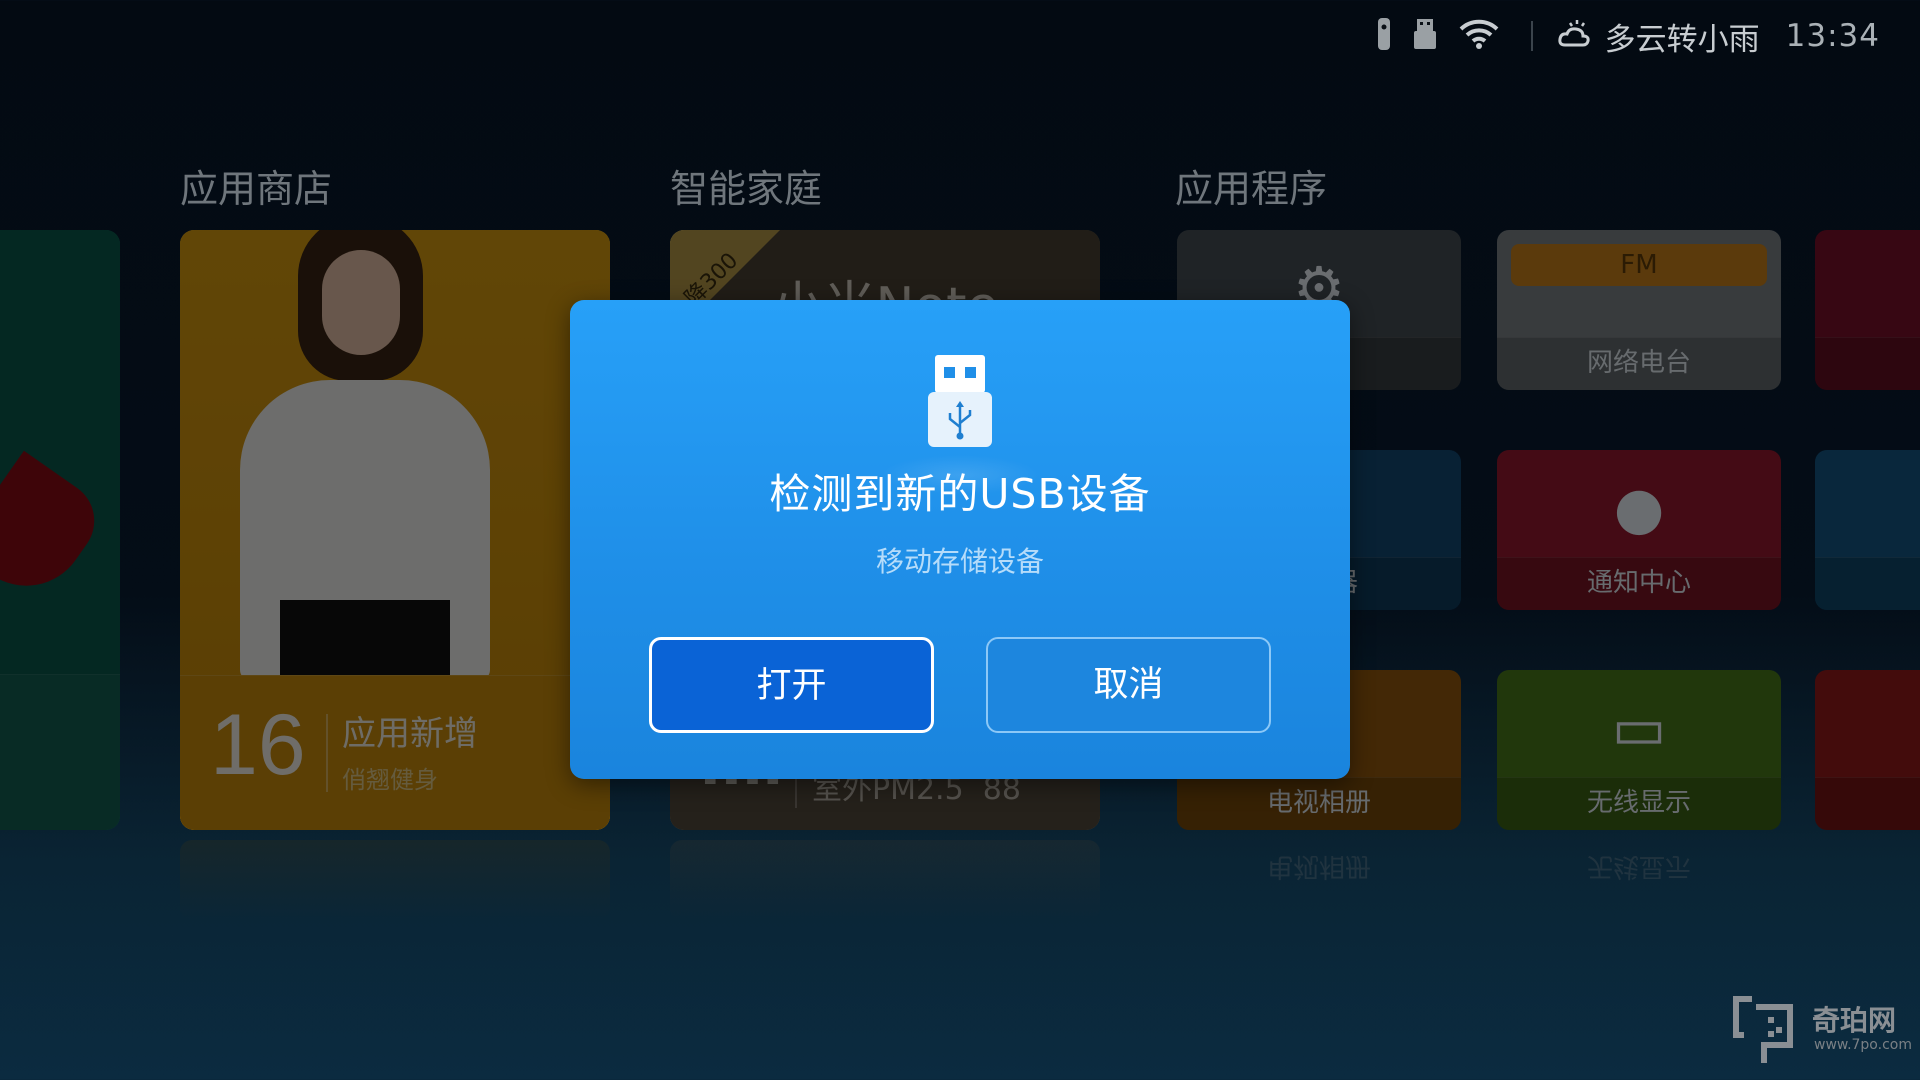 This screenshot has width=1920, height=1080. Describe the element at coordinates (1854, 1020) in the screenshot. I see `watermark-name: 奇珀网` at that location.